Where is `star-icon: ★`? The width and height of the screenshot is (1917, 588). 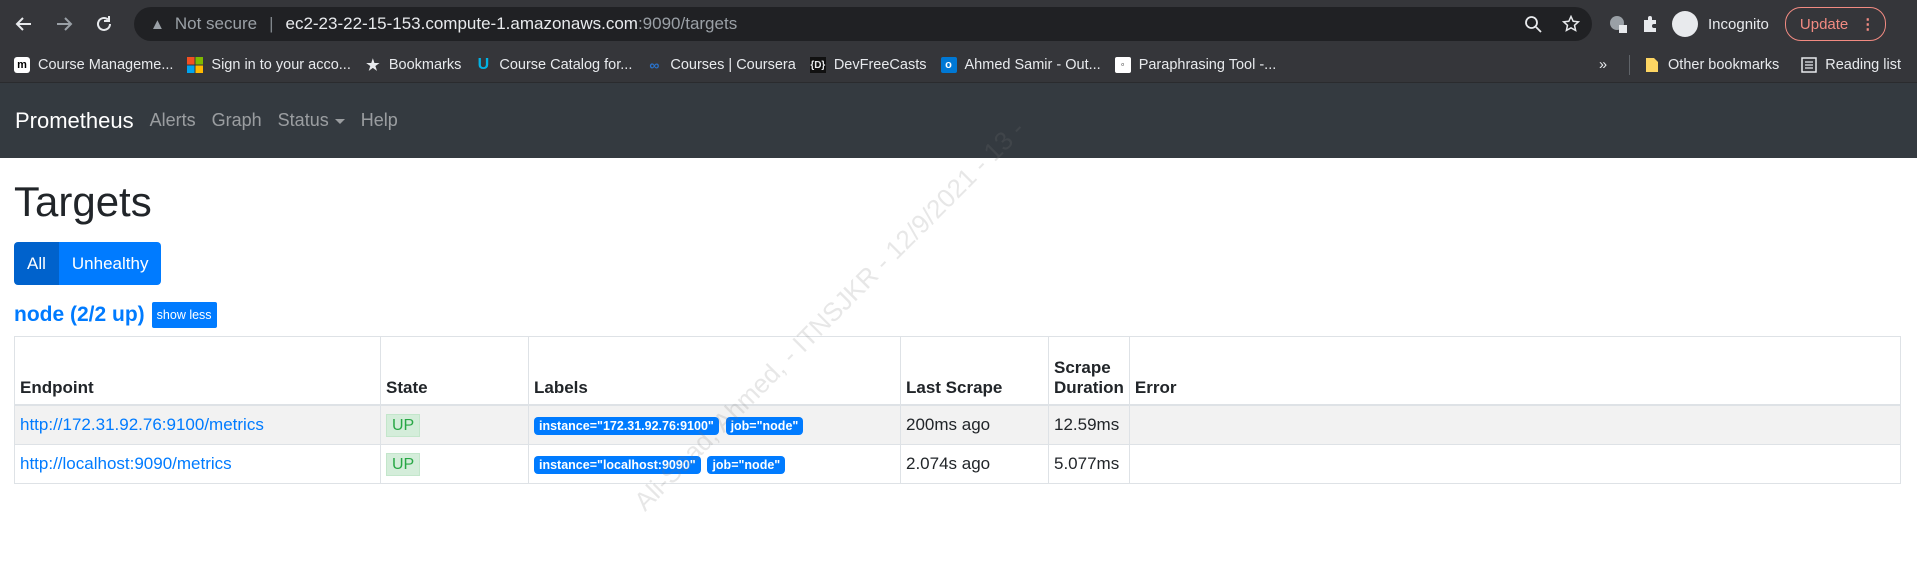
star-icon: ★ is located at coordinates (373, 65).